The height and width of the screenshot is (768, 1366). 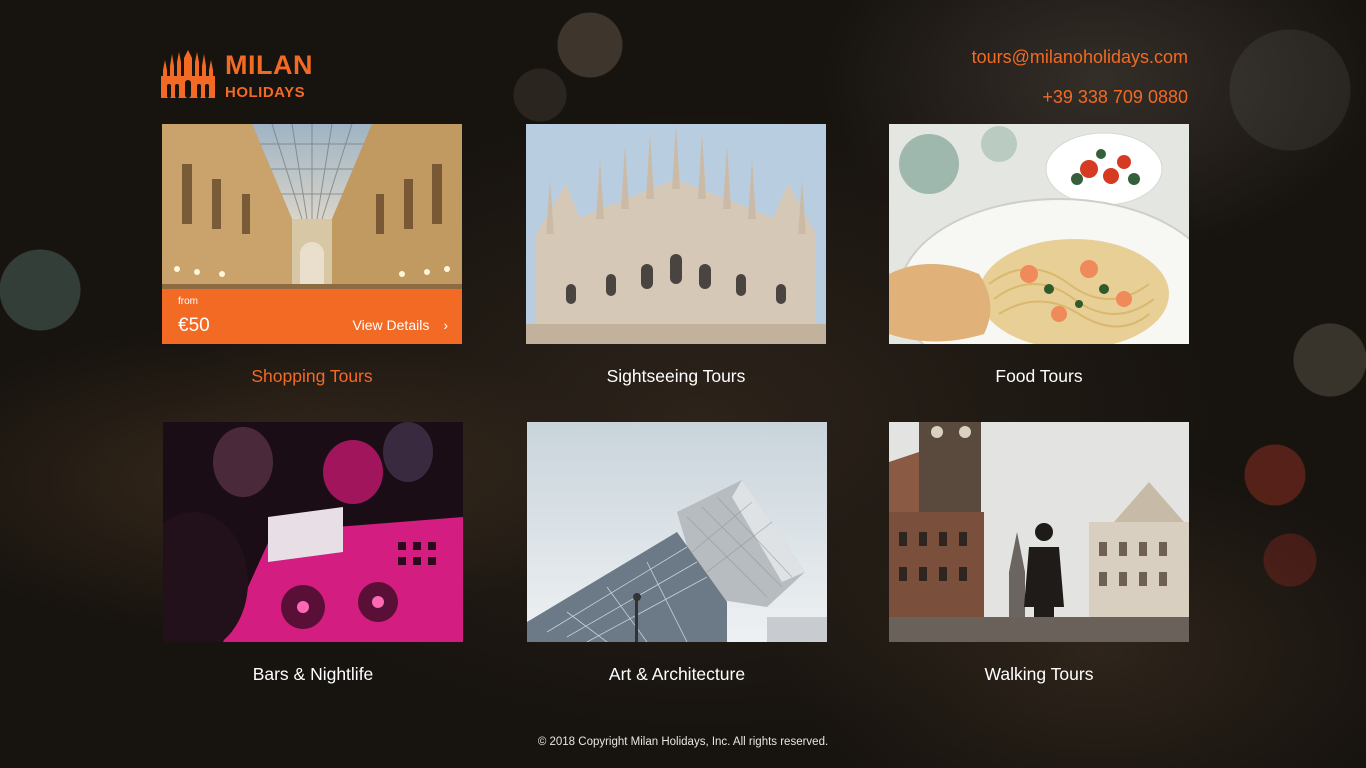 I want to click on tour-card-food: Food Tours, so click(x=1039, y=255).